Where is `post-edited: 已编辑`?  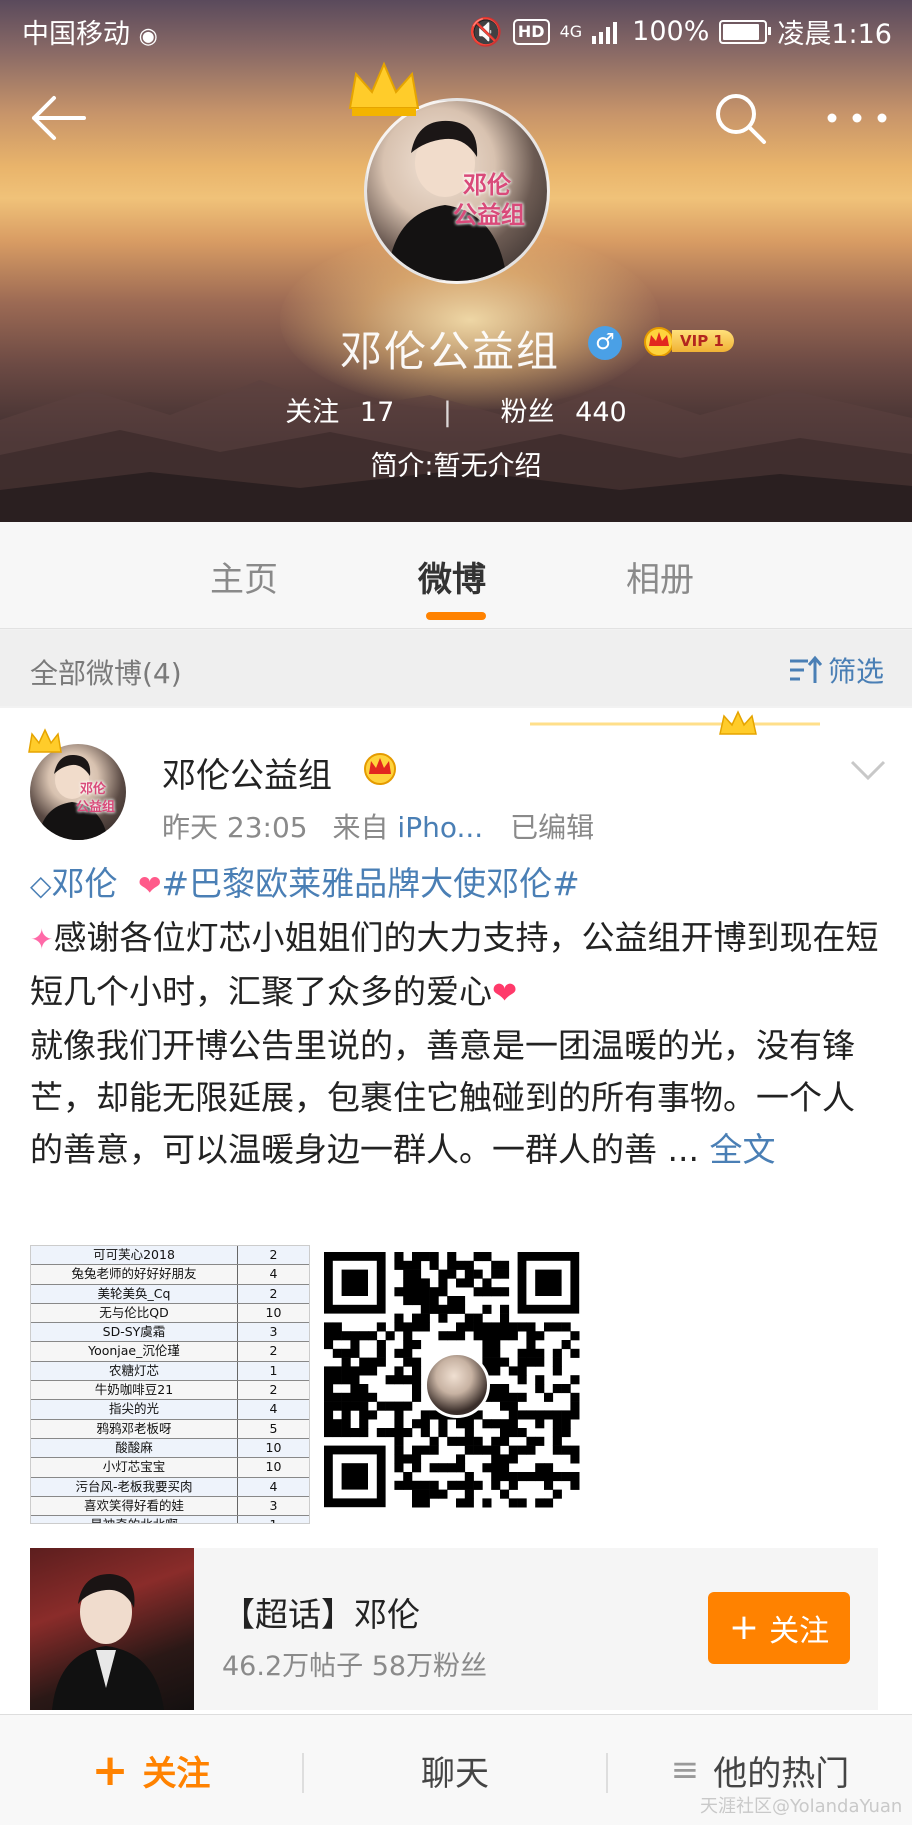 post-edited: 已编辑 is located at coordinates (552, 827).